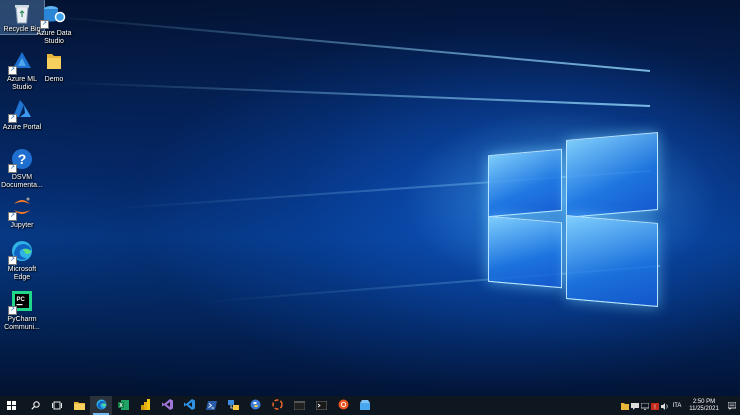  I want to click on notifications-icon, so click(732, 406).